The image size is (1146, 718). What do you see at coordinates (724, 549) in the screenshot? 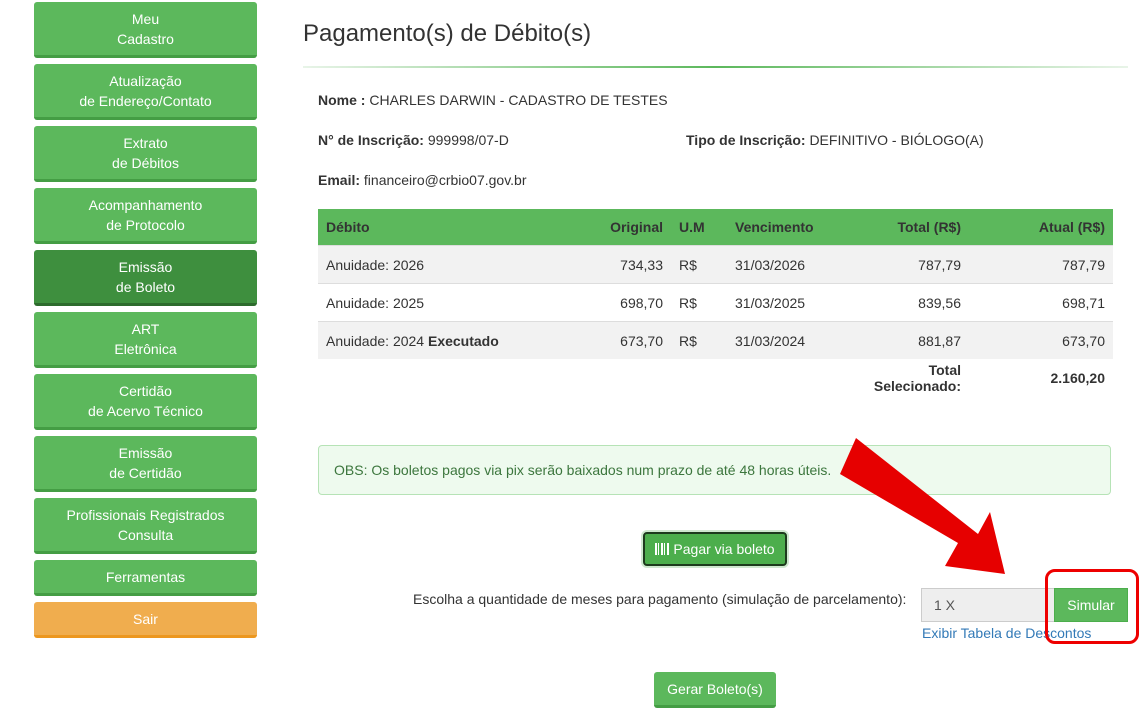
I see `pay-boleto-label: Pagar via boleto` at bounding box center [724, 549].